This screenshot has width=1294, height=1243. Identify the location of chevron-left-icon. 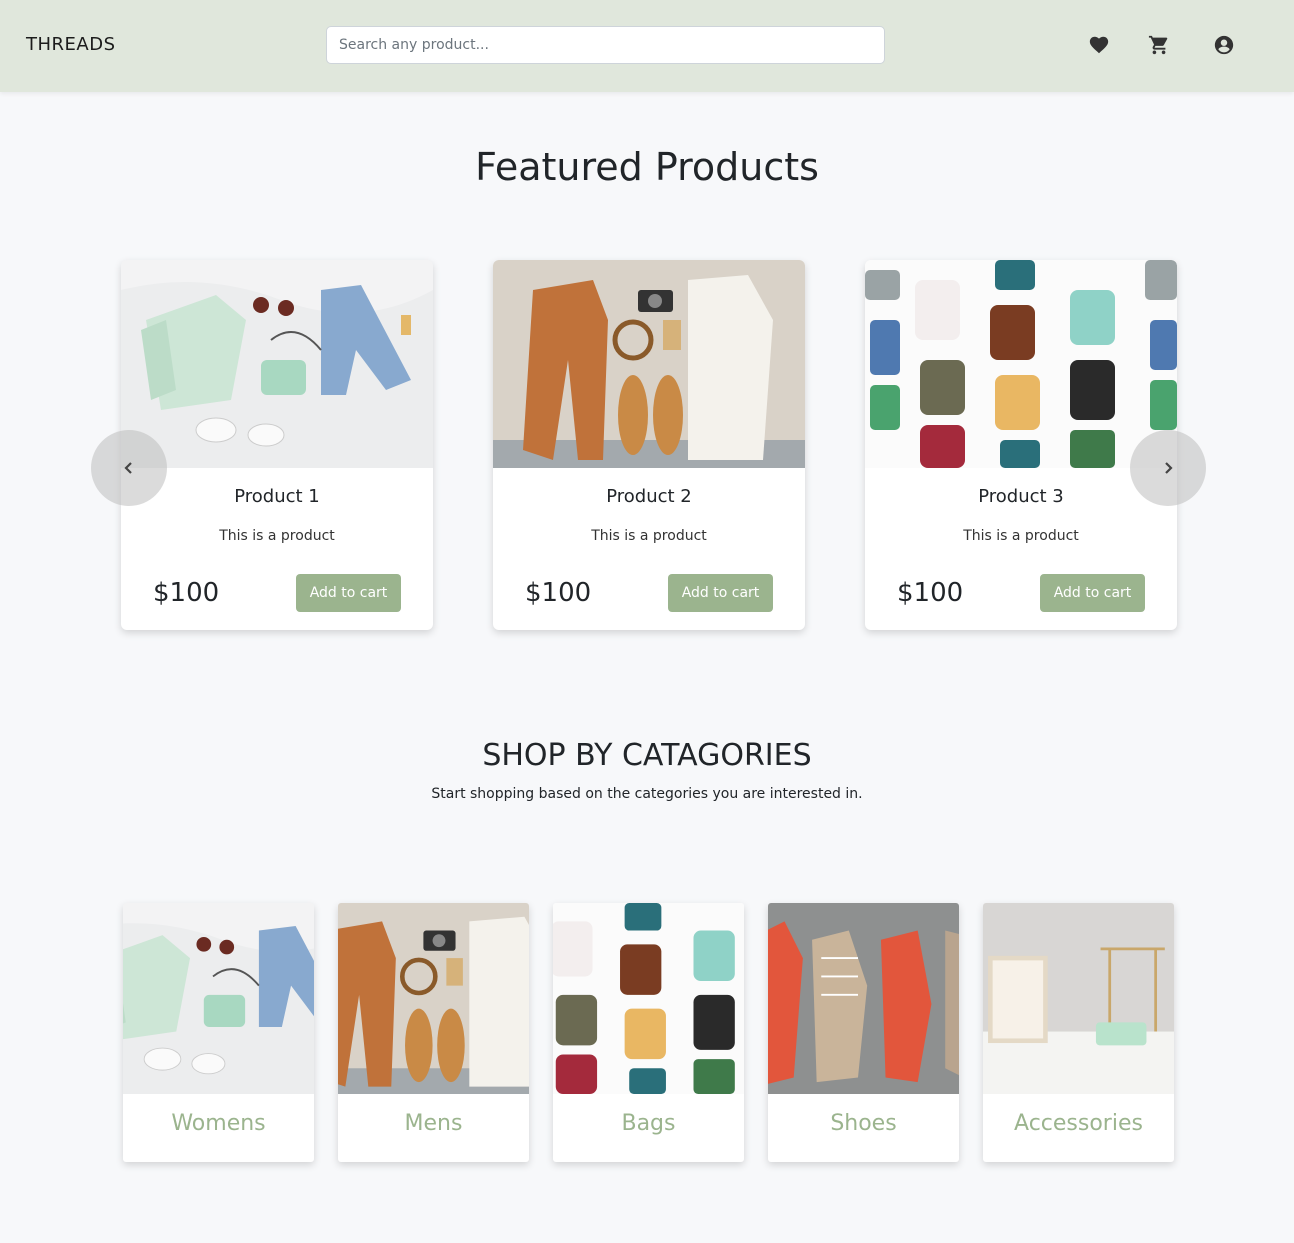
(128, 468).